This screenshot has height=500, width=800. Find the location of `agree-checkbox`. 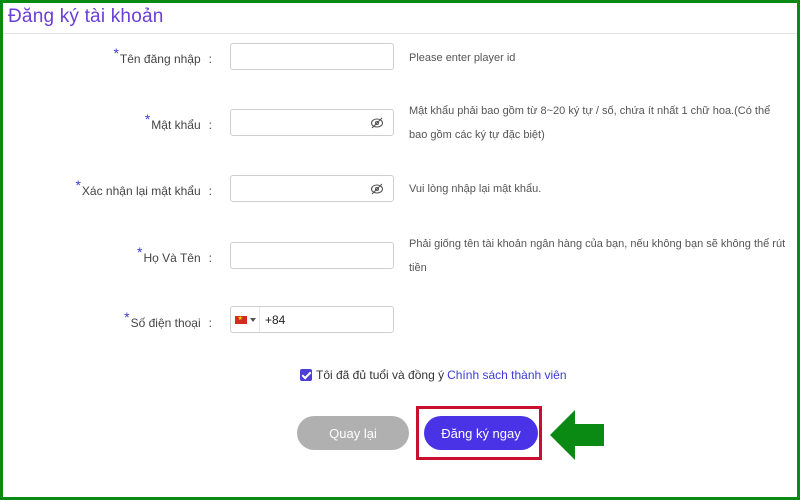

agree-checkbox is located at coordinates (306, 375).